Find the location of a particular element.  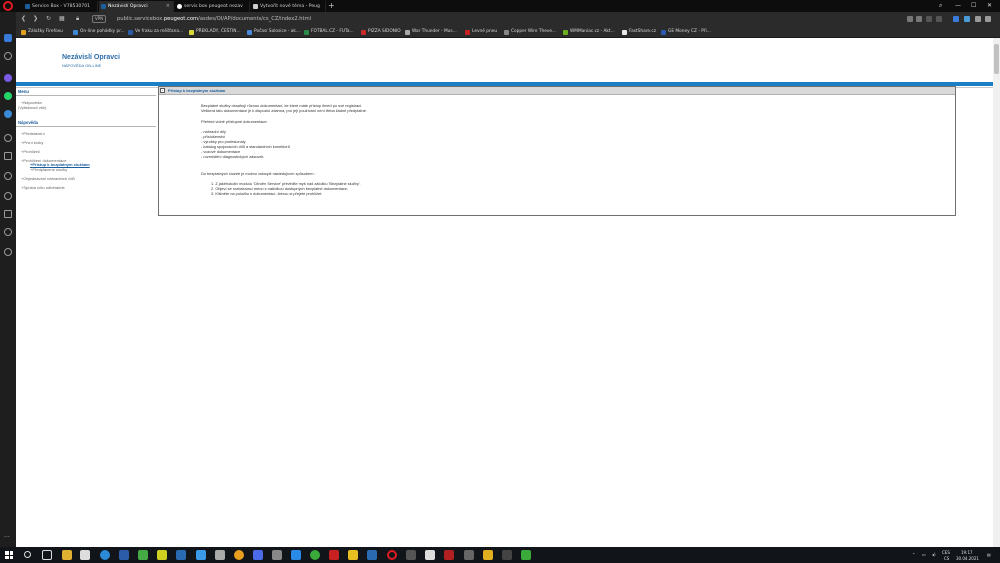

new-tab-button: + is located at coordinates (331, 6).